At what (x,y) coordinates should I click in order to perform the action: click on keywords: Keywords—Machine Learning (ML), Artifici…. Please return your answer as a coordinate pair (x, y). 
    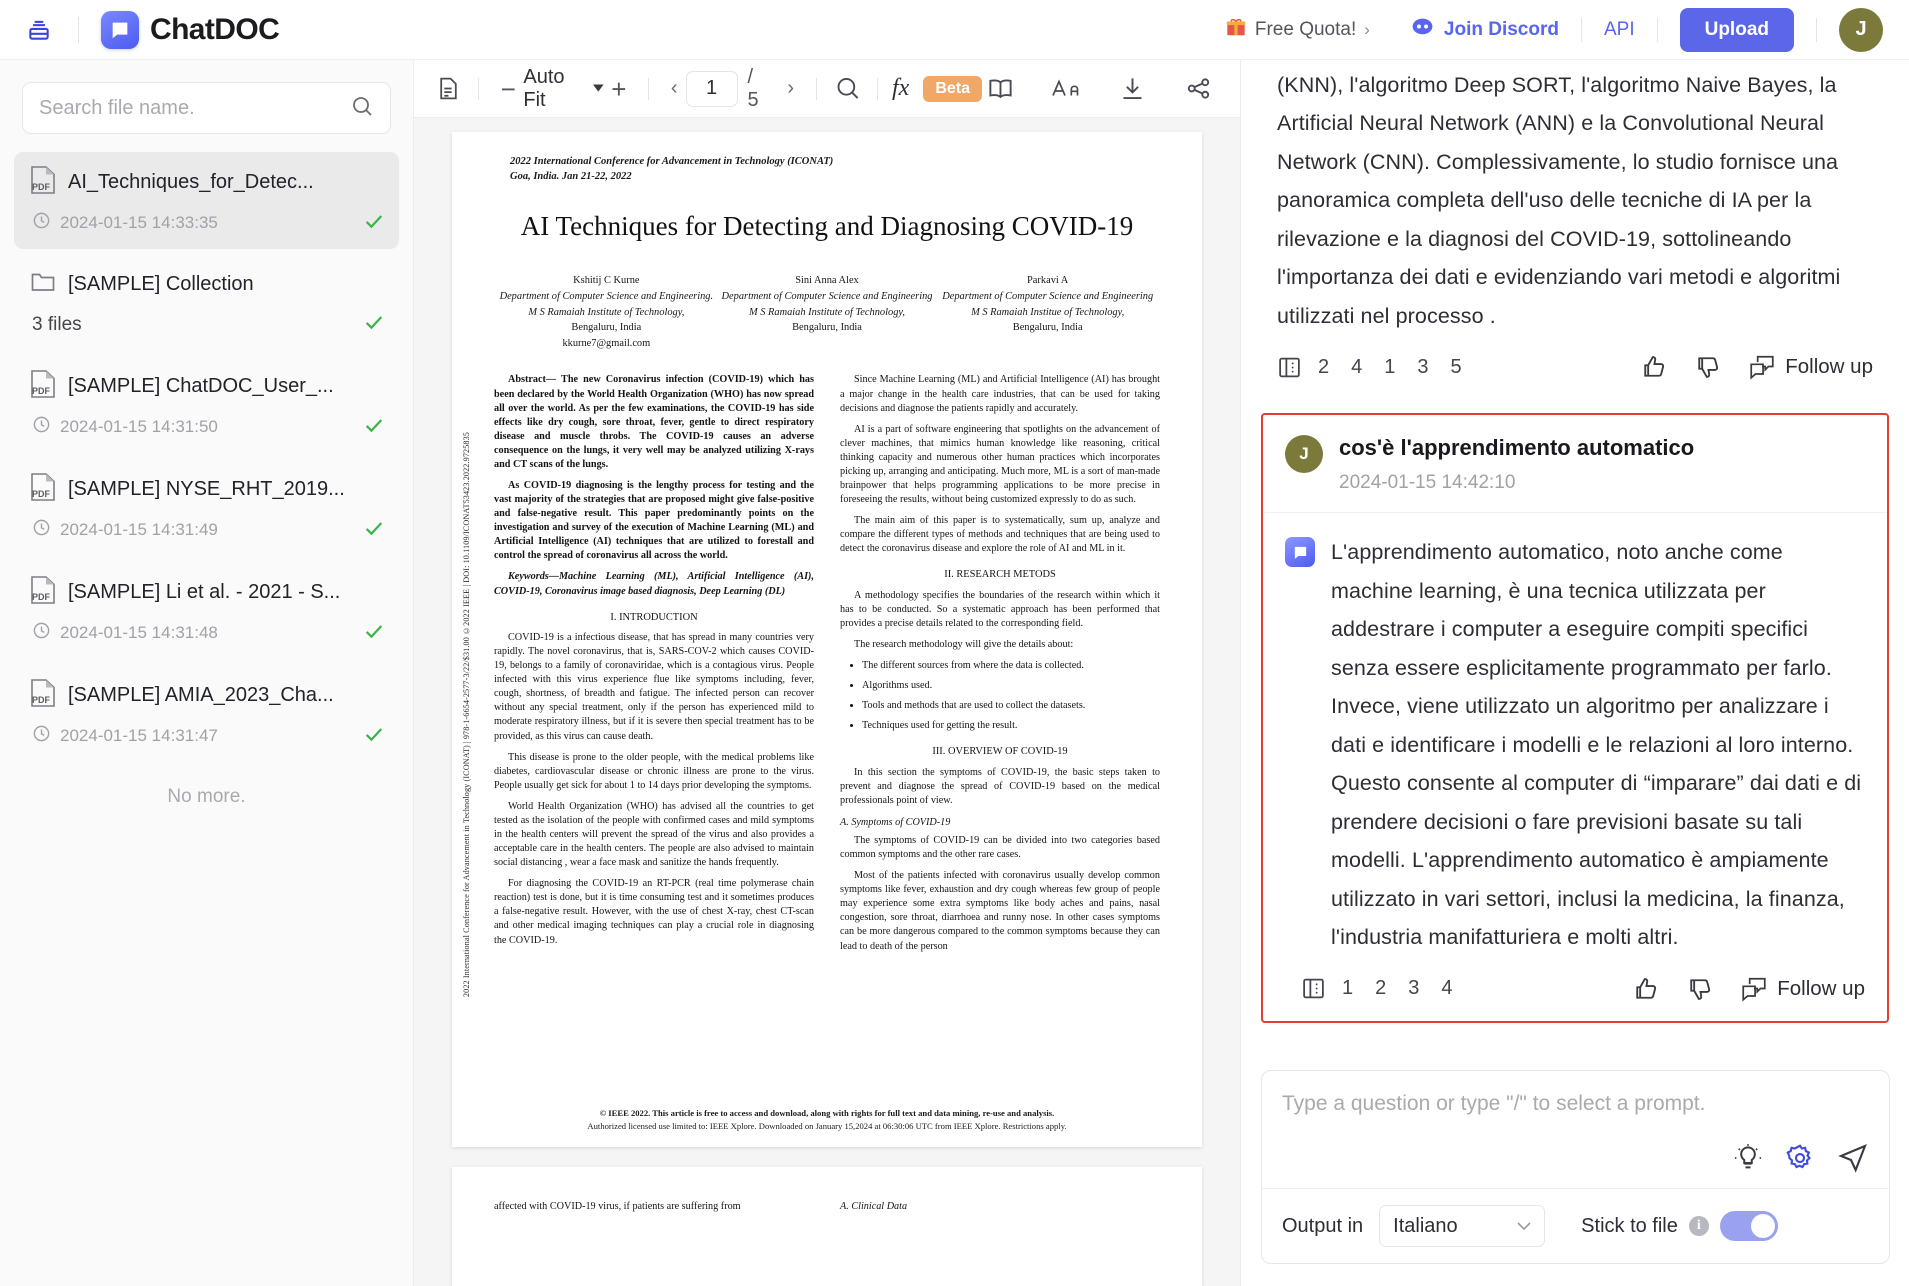
    Looking at the image, I should click on (654, 584).